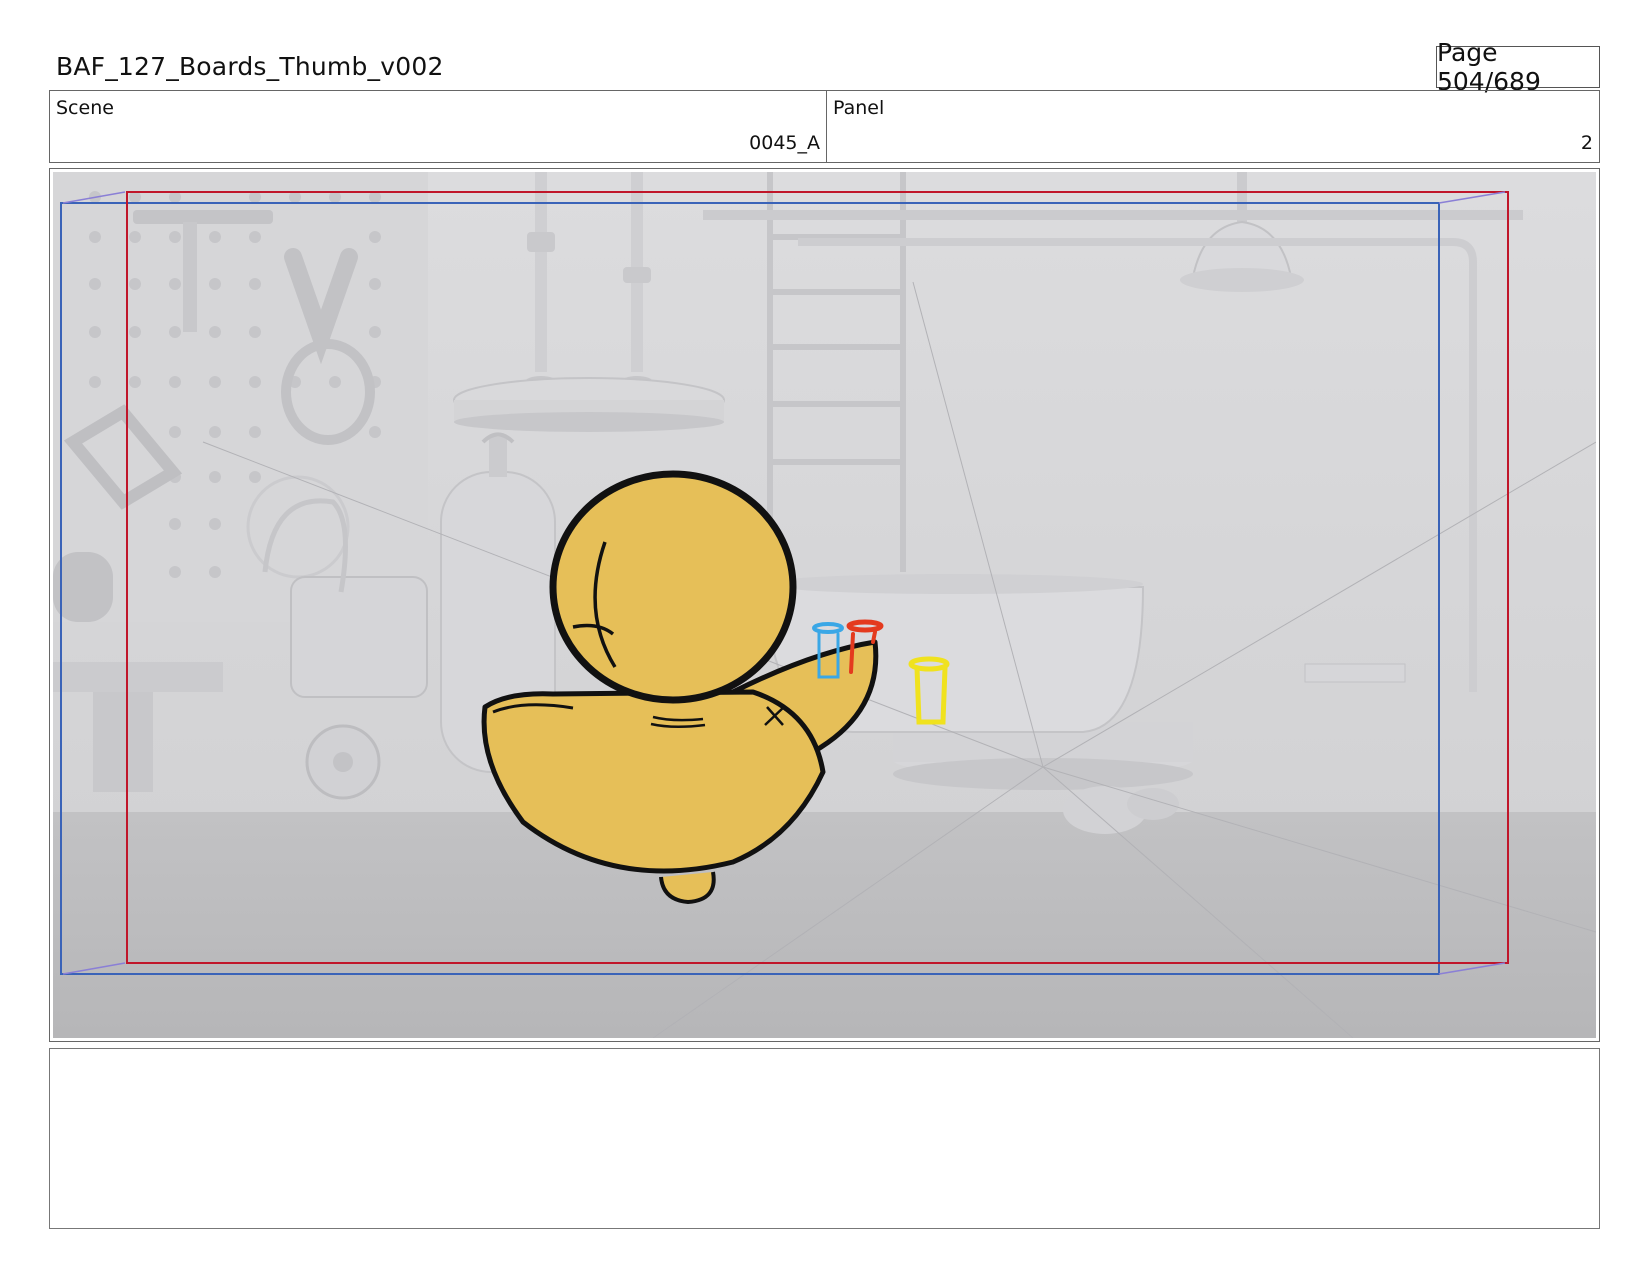 Image resolution: width=1650 pixels, height=1275 pixels. What do you see at coordinates (1213, 126) in the screenshot?
I see `panel-cell: Panel 2` at bounding box center [1213, 126].